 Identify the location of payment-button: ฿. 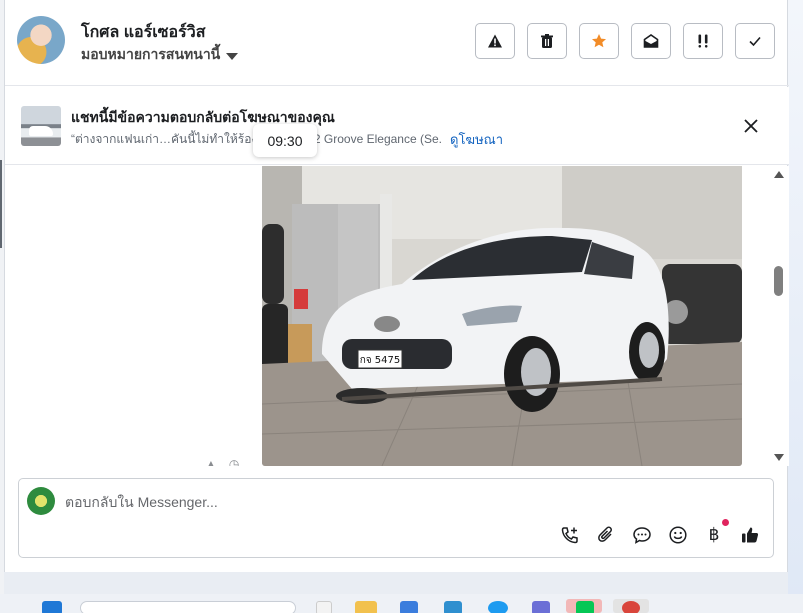
(716, 532).